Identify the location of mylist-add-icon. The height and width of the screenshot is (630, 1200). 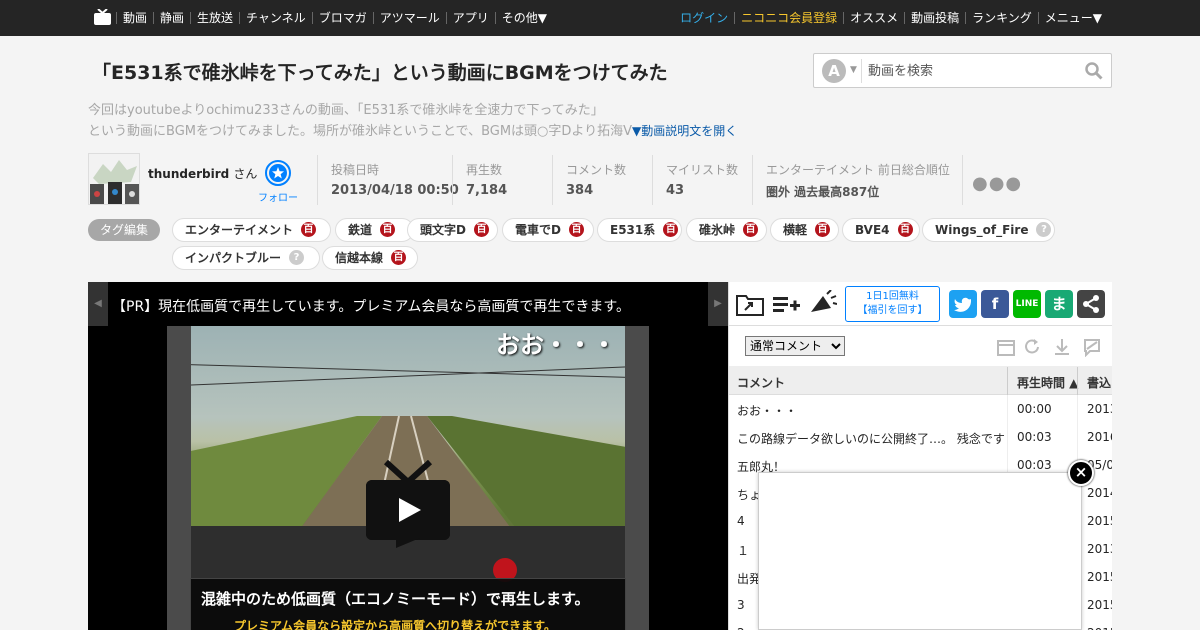
(786, 304).